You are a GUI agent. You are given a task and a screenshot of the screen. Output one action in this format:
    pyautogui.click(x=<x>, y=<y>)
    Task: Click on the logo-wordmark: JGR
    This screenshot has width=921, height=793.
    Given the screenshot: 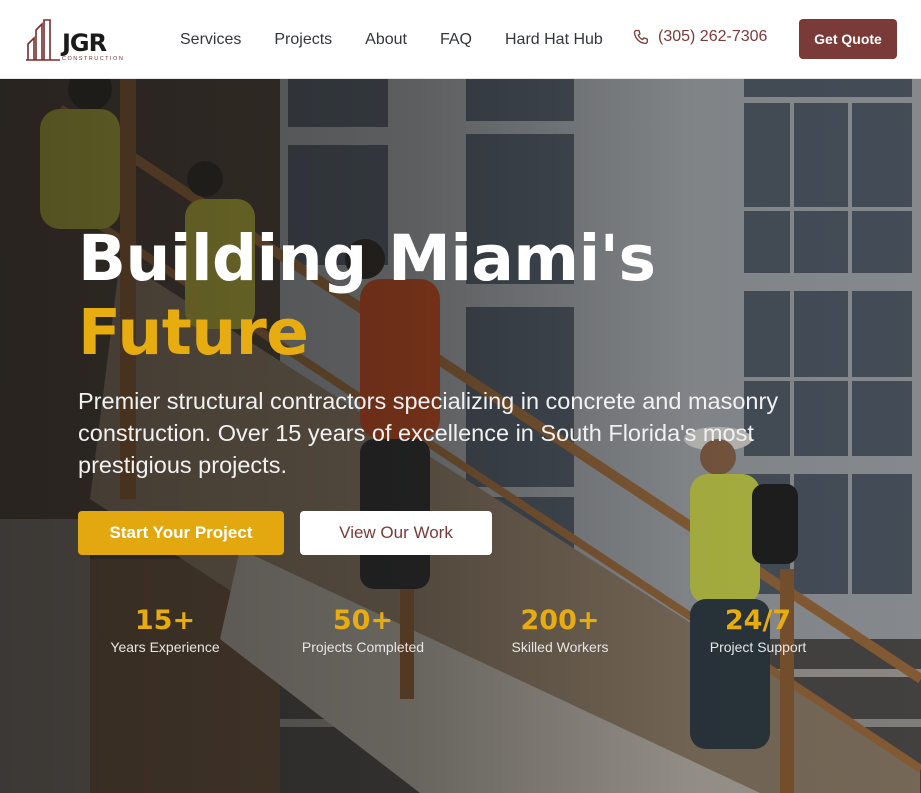 What is the action you would take?
    pyautogui.click(x=84, y=43)
    